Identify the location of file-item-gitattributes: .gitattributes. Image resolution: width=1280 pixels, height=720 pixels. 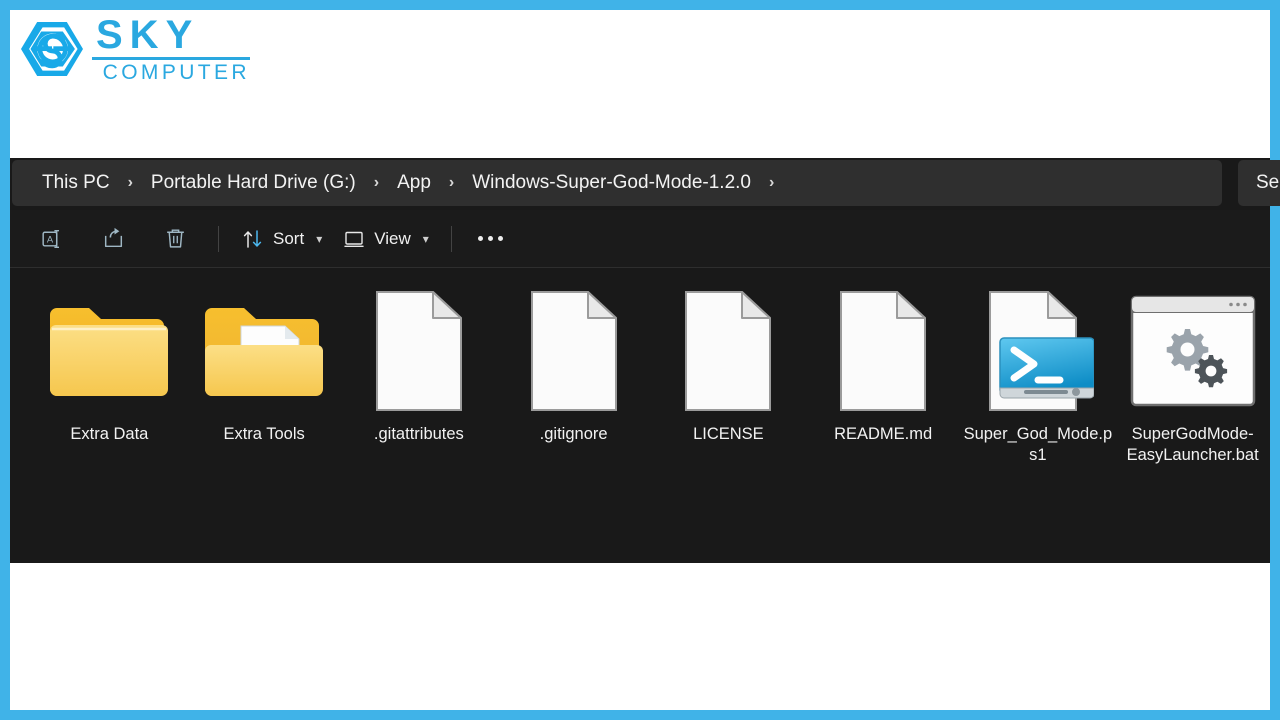
(419, 365).